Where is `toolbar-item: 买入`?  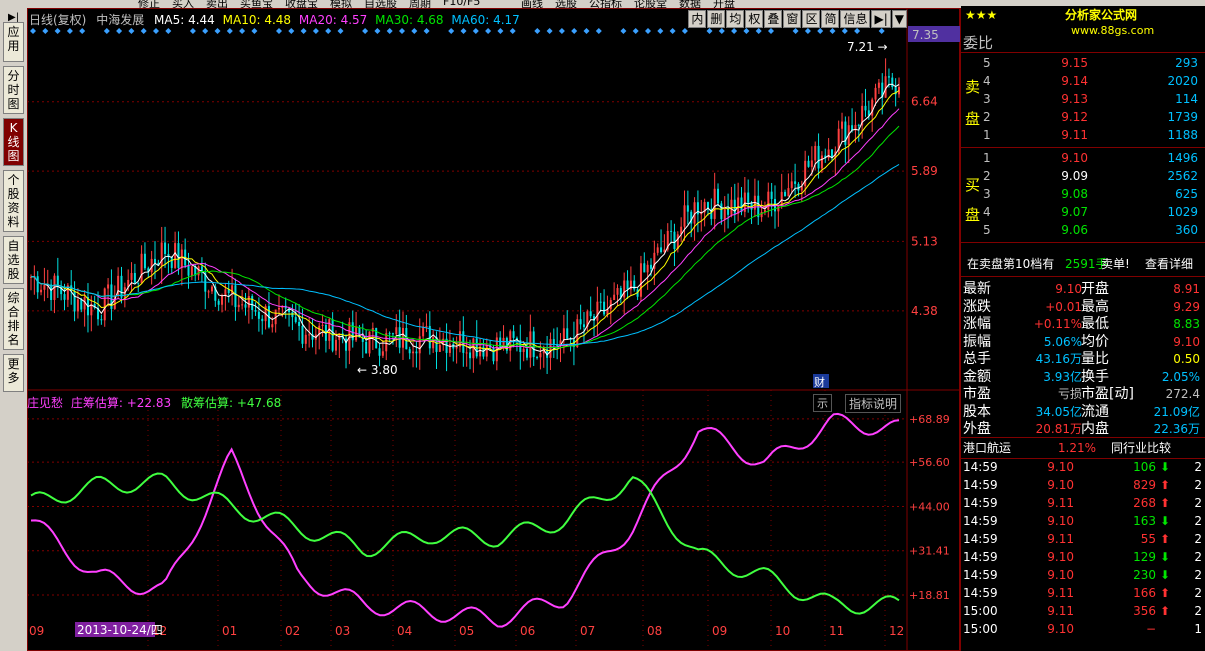
toolbar-item: 买入 is located at coordinates (183, 4).